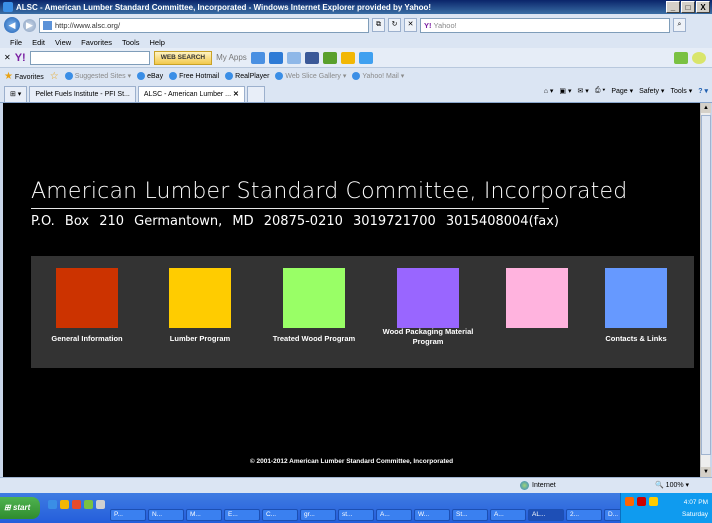 This screenshot has height=523, width=712. Describe the element at coordinates (314, 298) in the screenshot. I see `treated-wood-program-swatch` at that location.